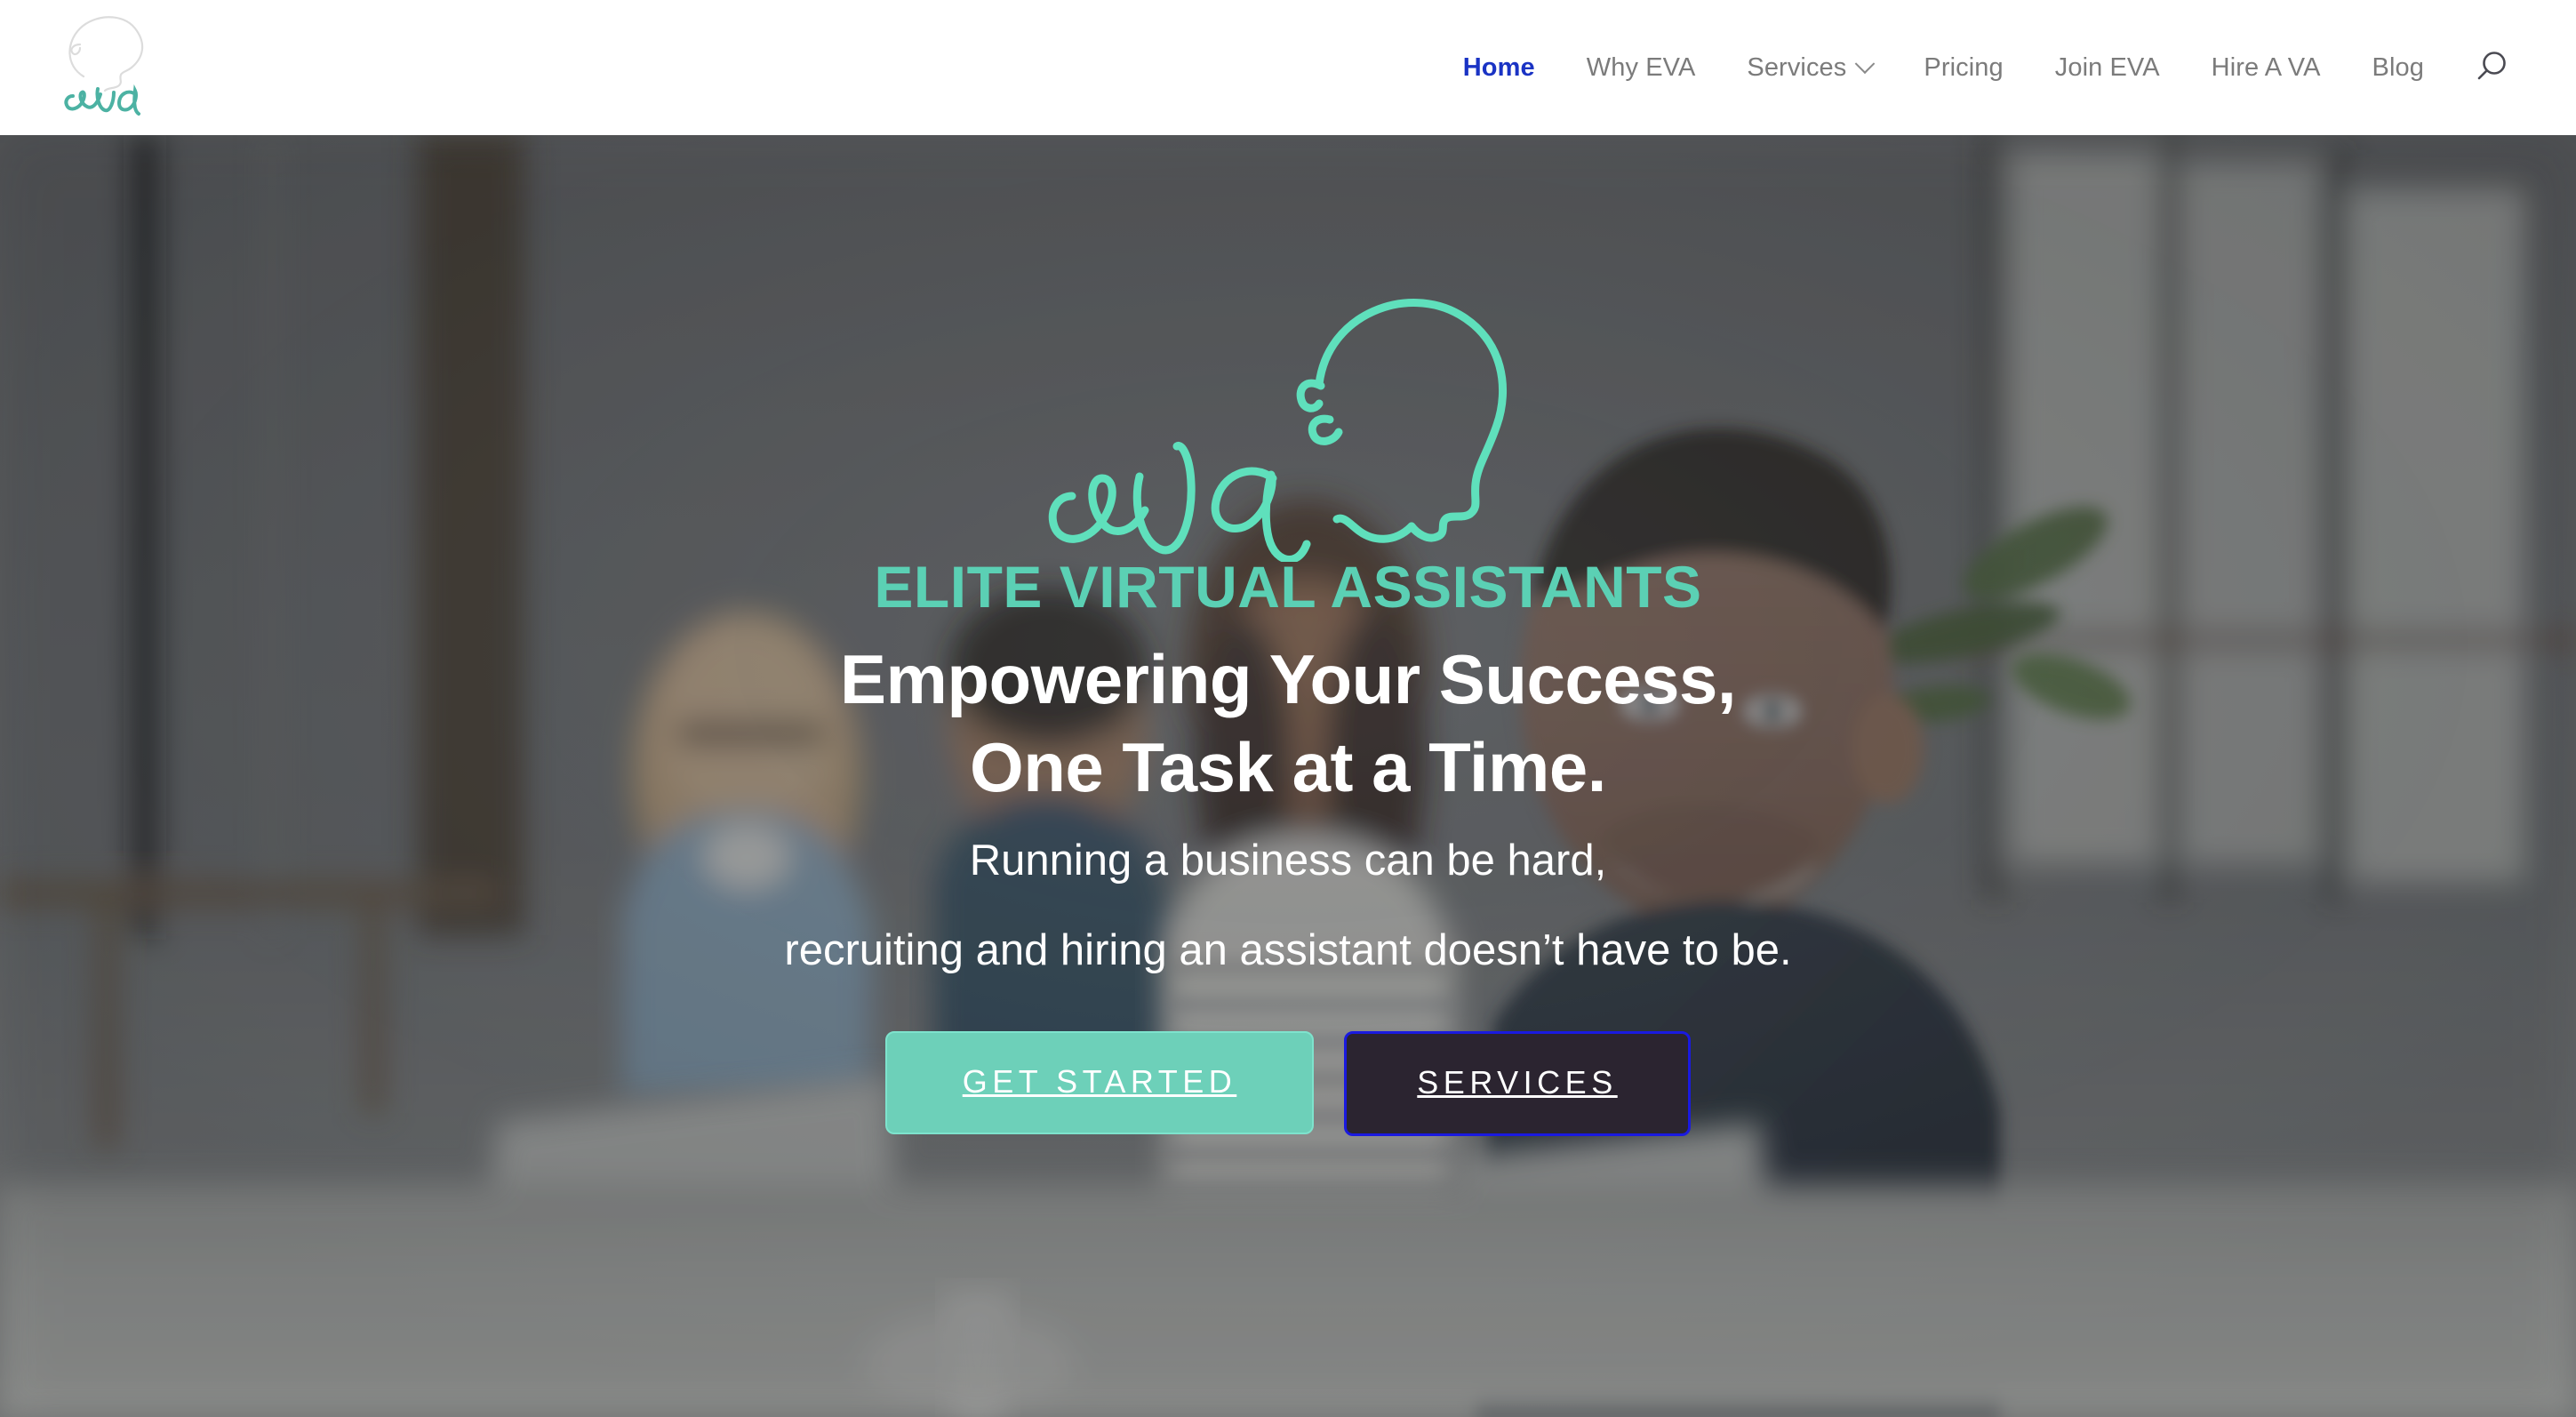  I want to click on nav-blog-label: Blog, so click(2398, 67).